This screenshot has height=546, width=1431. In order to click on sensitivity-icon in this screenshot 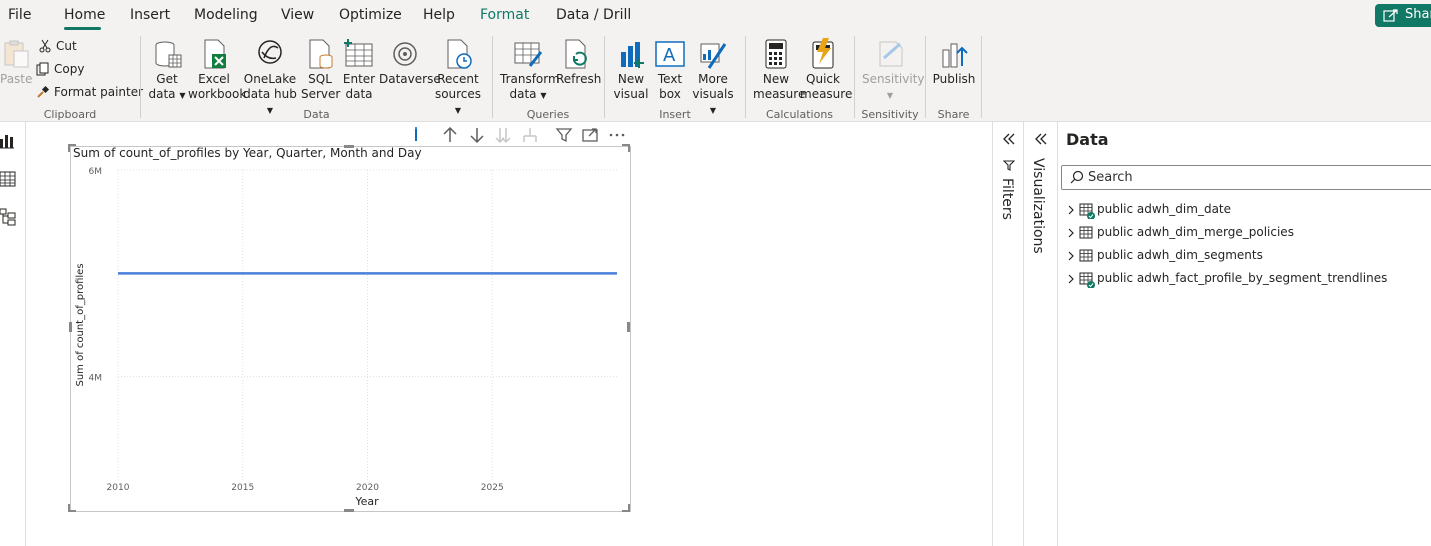, I will do `click(891, 54)`.